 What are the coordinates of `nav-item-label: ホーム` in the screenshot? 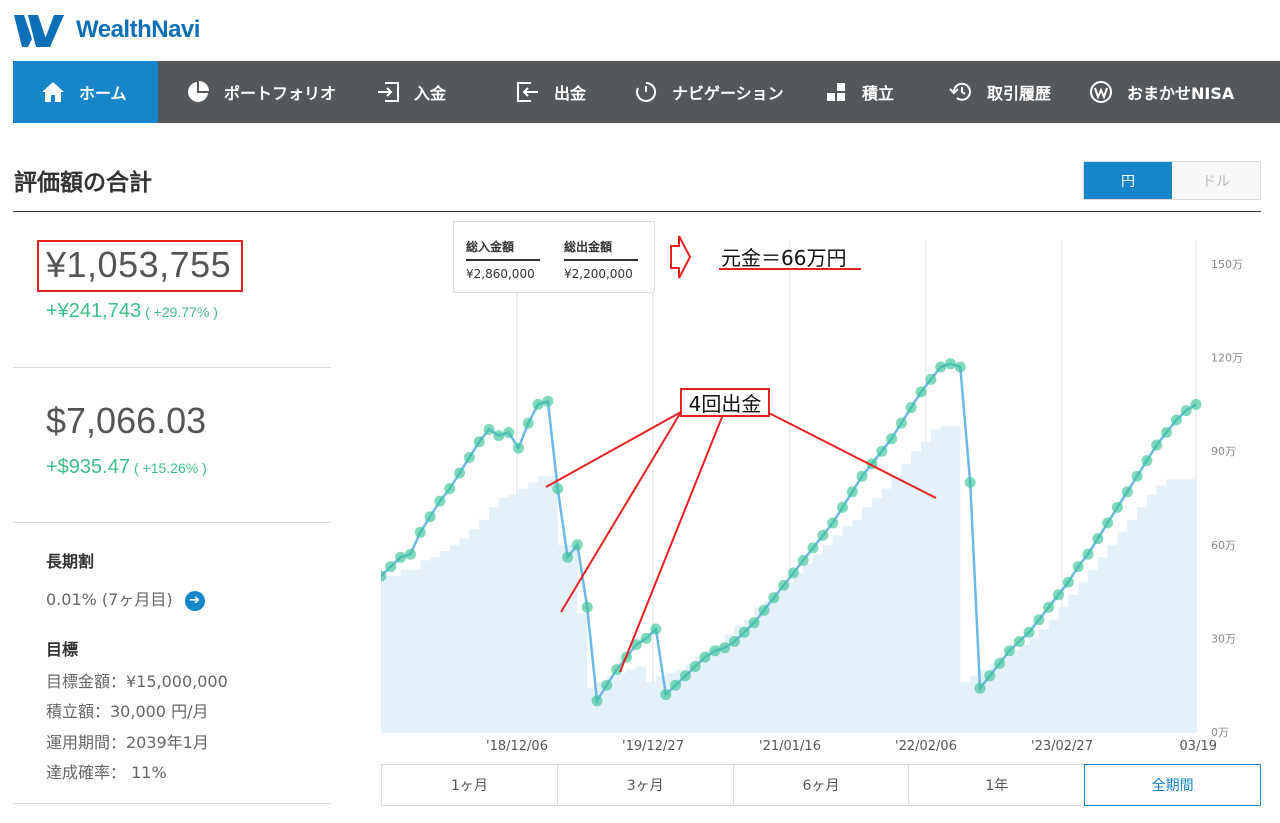 It's located at (103, 93).